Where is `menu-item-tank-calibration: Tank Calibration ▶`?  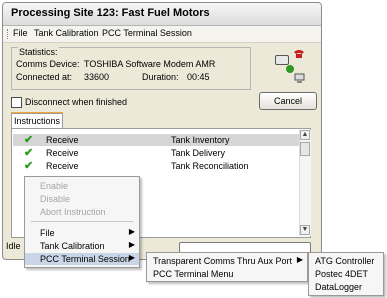
menu-item-tank-calibration: Tank Calibration ▶ is located at coordinates (82, 246).